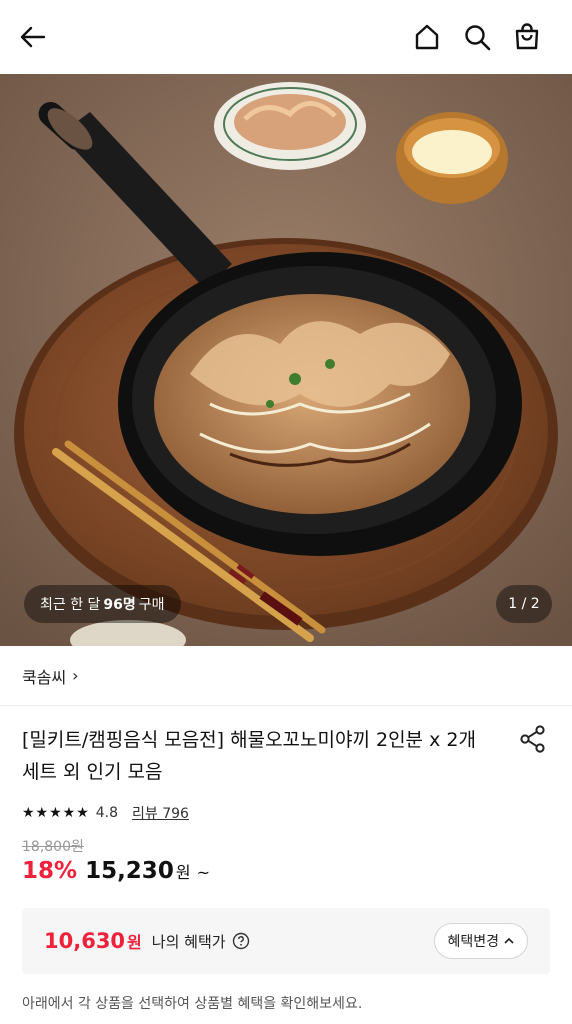 Image resolution: width=572 pixels, height=1024 pixels. I want to click on brand-link: 쿡솜씨 ›, so click(286, 676).